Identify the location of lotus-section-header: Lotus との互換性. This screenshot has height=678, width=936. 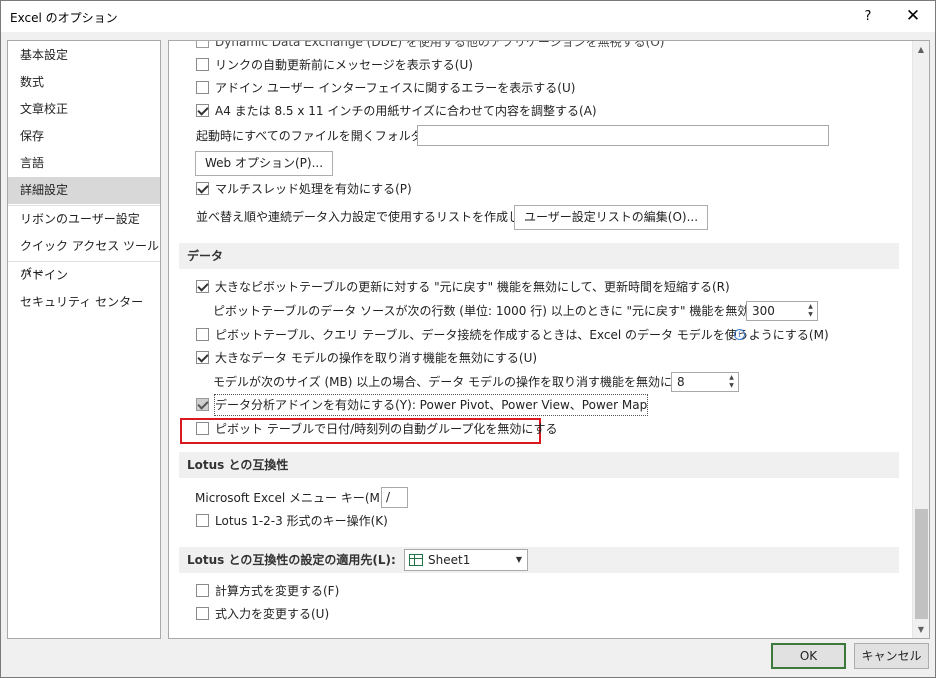
(539, 465).